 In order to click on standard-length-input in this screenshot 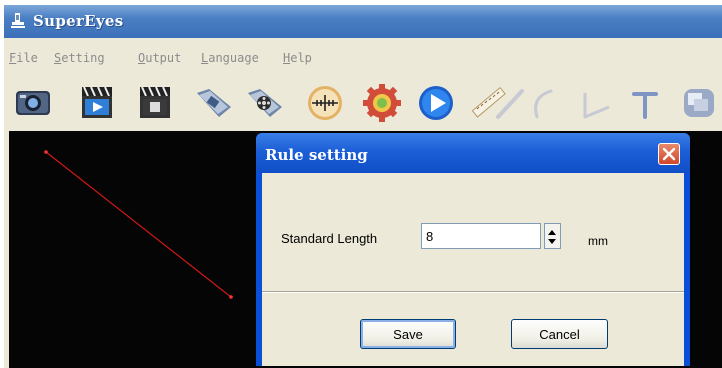, I will do `click(481, 236)`.